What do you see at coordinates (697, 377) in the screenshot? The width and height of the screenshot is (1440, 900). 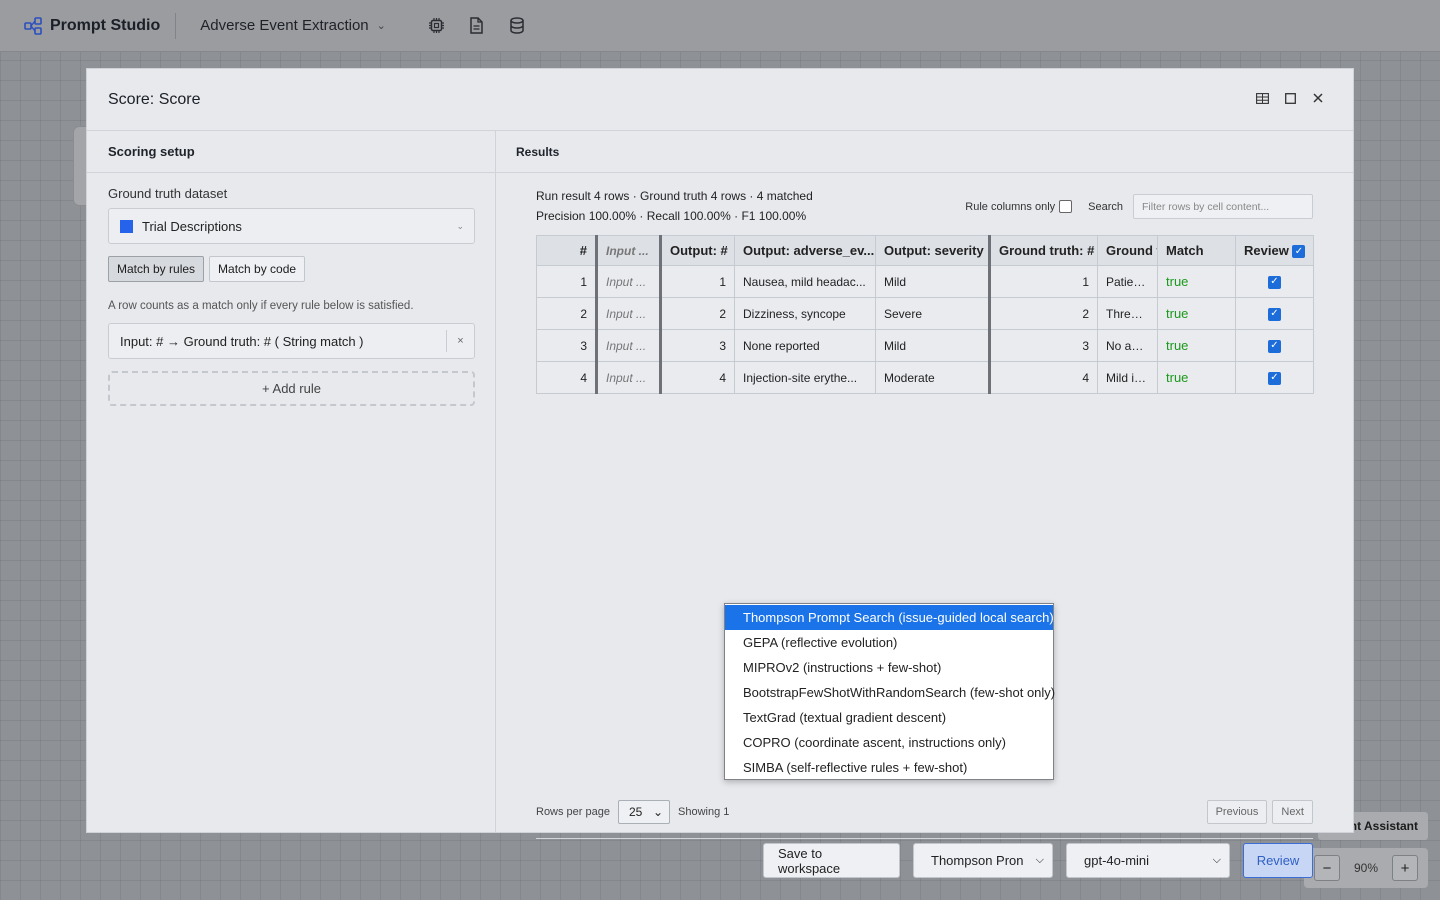 I see `row-output-num-cell: 4` at bounding box center [697, 377].